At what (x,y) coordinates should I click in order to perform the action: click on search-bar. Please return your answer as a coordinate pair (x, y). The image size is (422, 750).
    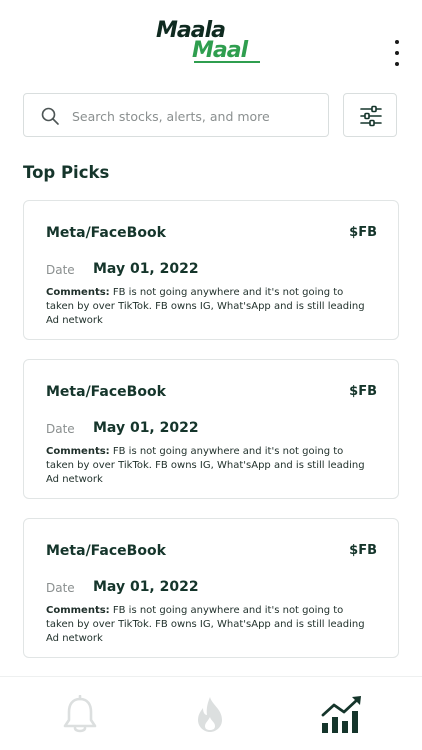
    Looking at the image, I should click on (176, 115).